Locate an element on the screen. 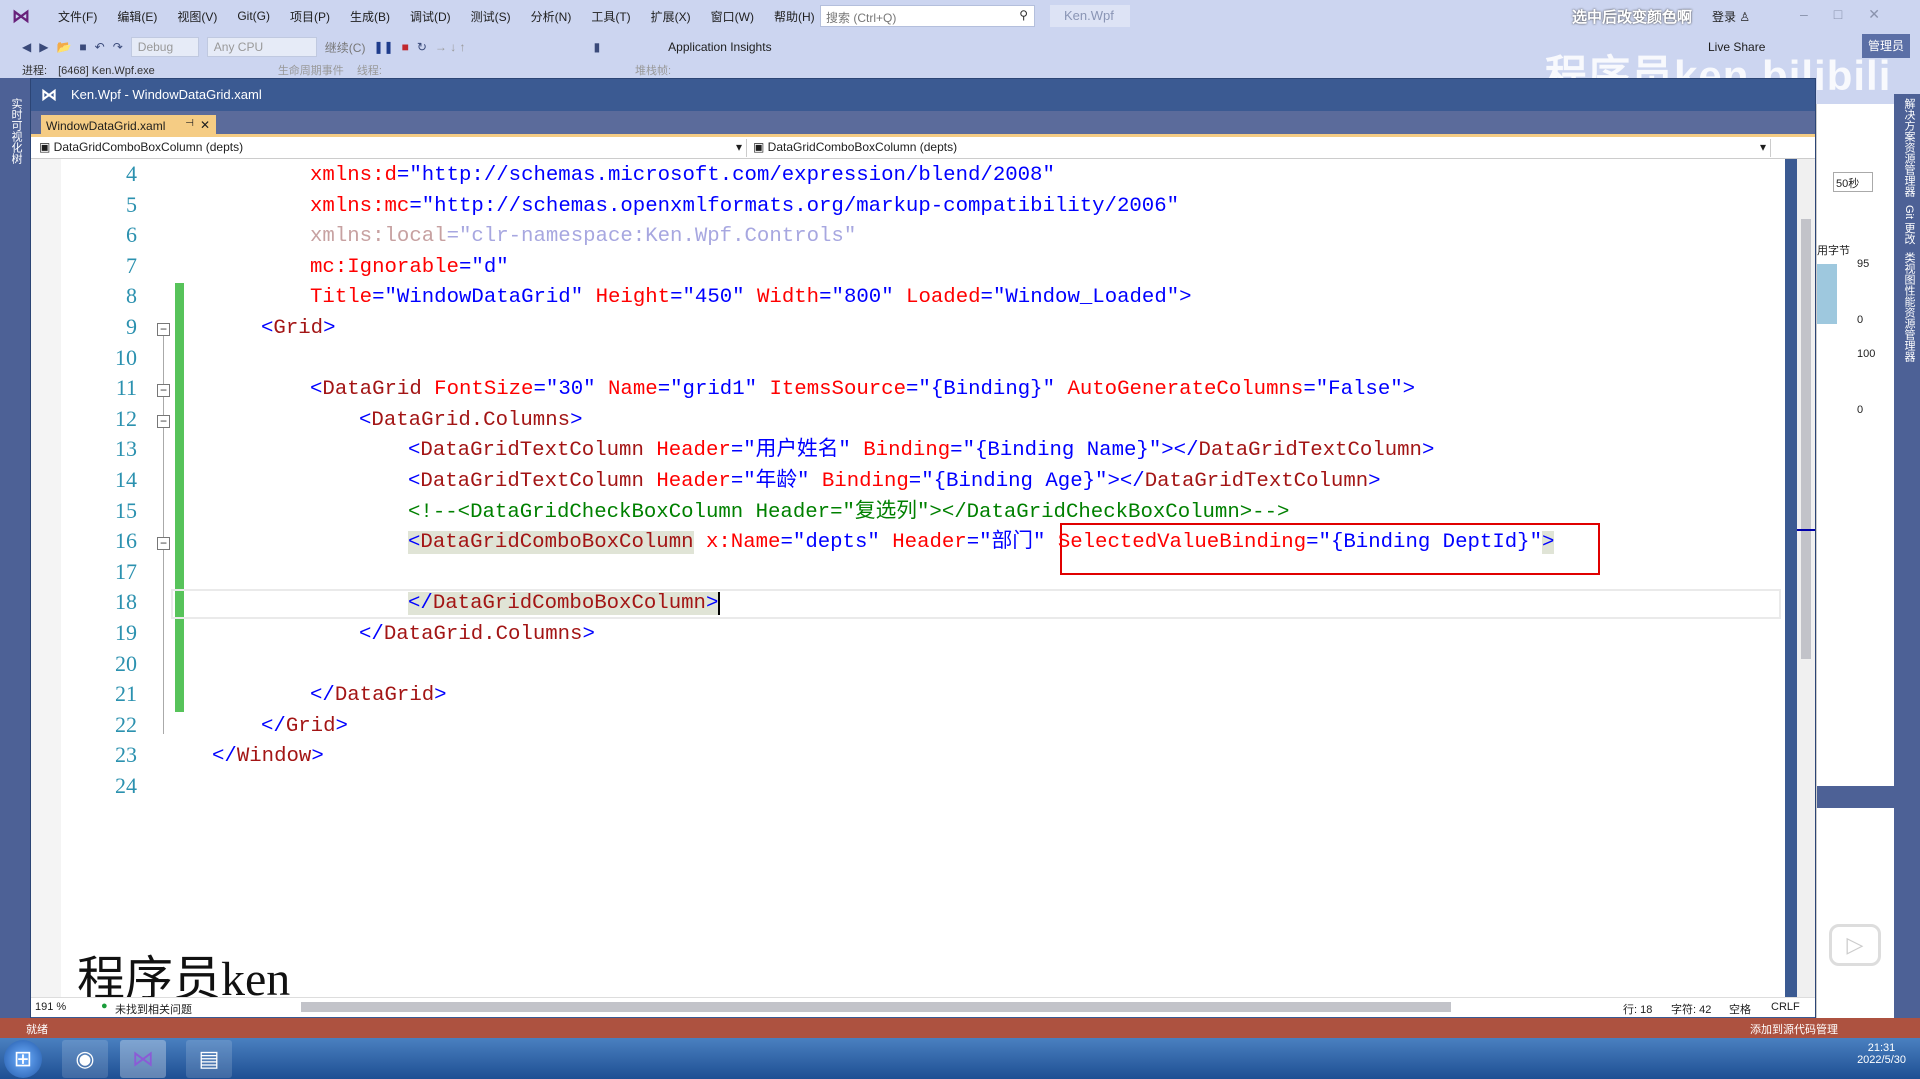 Image resolution: width=1920 pixels, height=1079 pixels. pause-icon: ❚❚ is located at coordinates (383, 47).